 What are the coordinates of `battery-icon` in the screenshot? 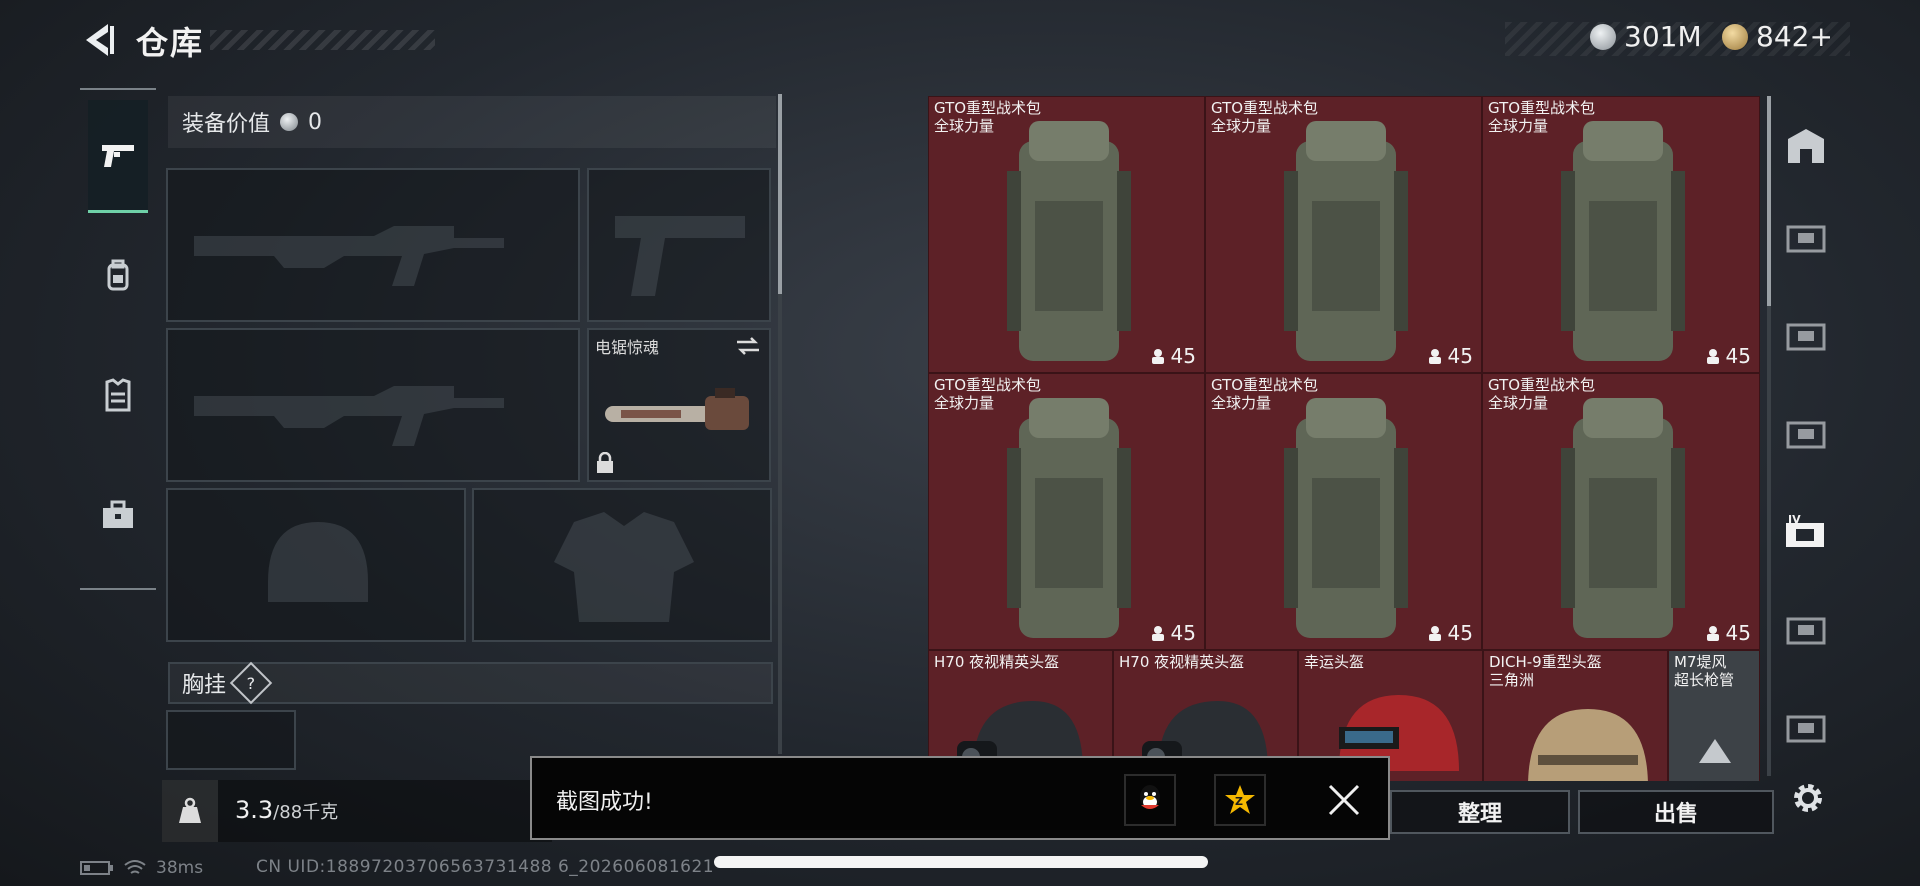 It's located at (96, 868).